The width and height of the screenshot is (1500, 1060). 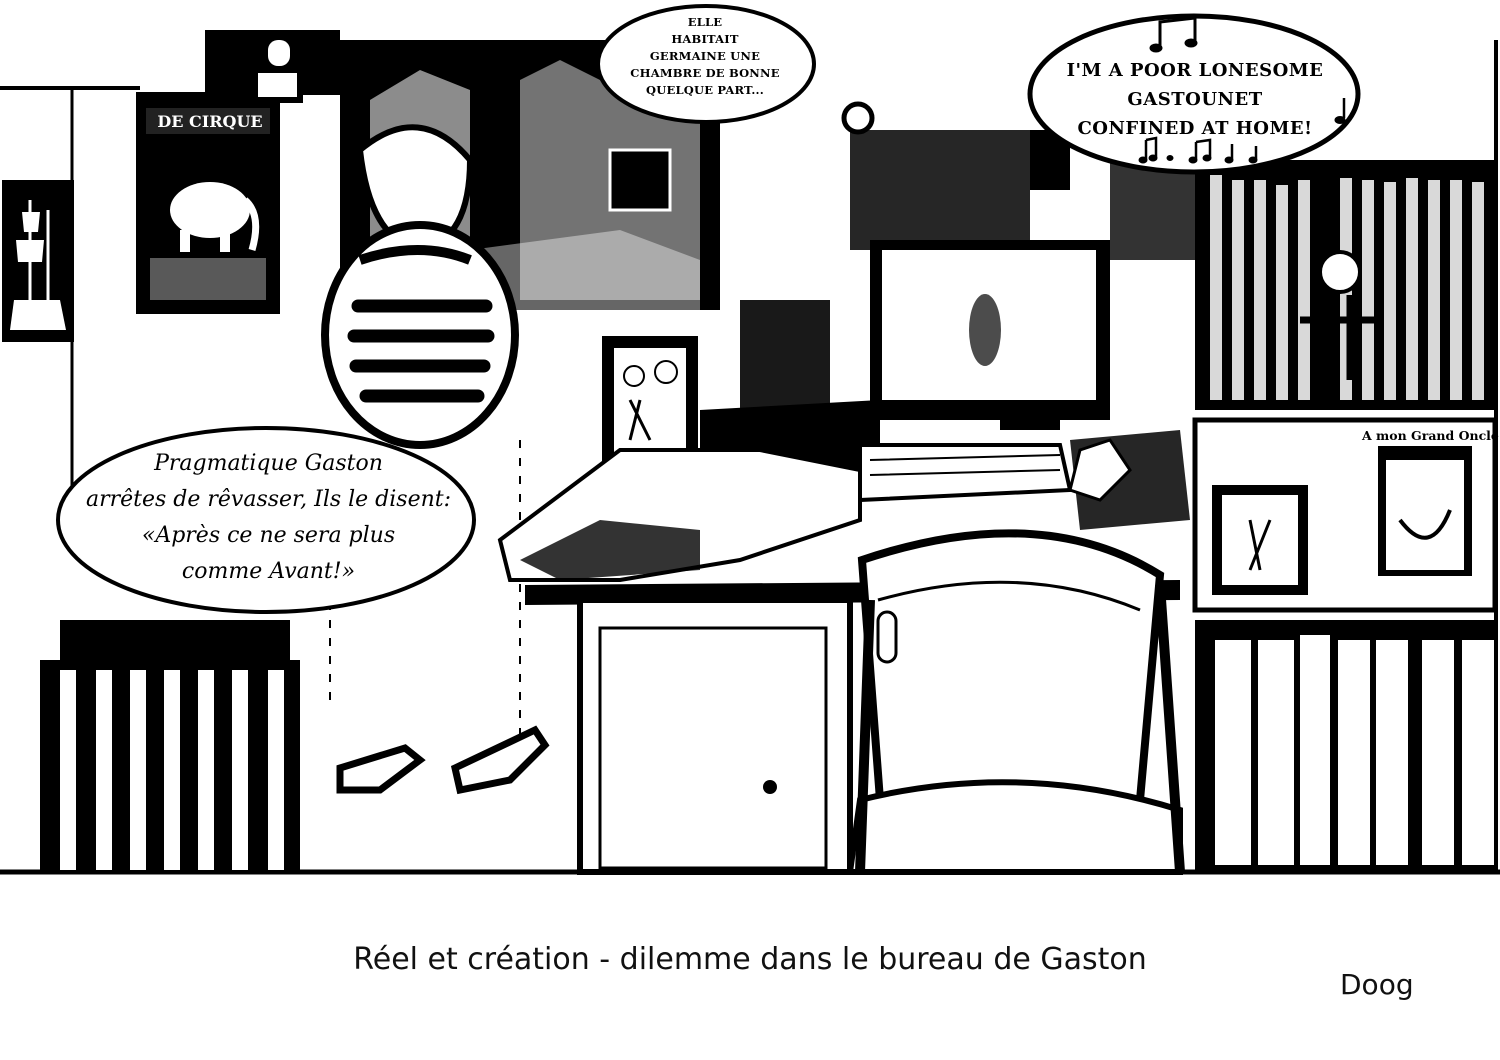 I want to click on bubble-elle-line: CHAMBRE DE BONNE, so click(x=705, y=73).